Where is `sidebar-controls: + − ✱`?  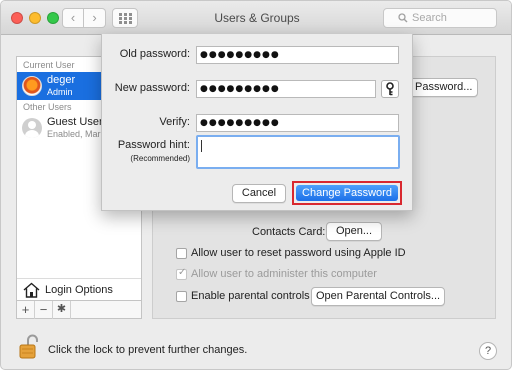 sidebar-controls: + − ✱ is located at coordinates (79, 309).